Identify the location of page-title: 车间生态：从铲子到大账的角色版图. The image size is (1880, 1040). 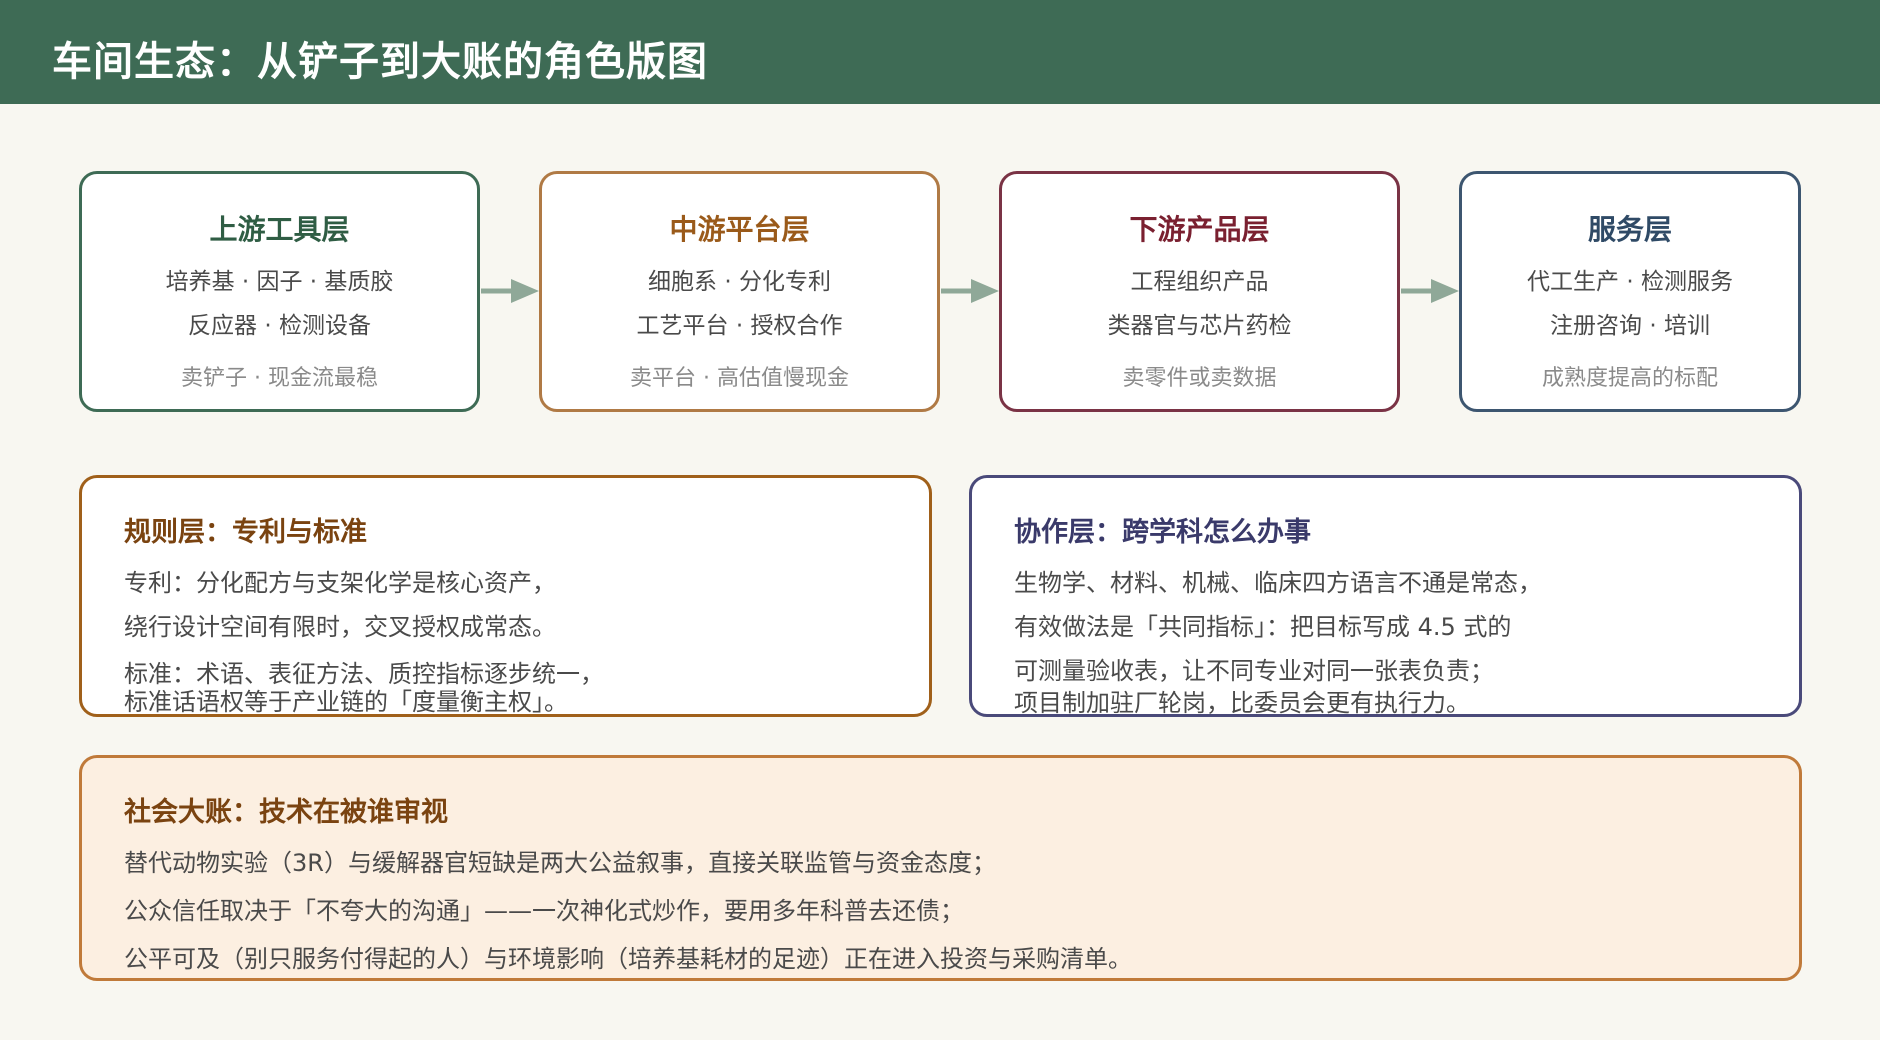
(380, 62).